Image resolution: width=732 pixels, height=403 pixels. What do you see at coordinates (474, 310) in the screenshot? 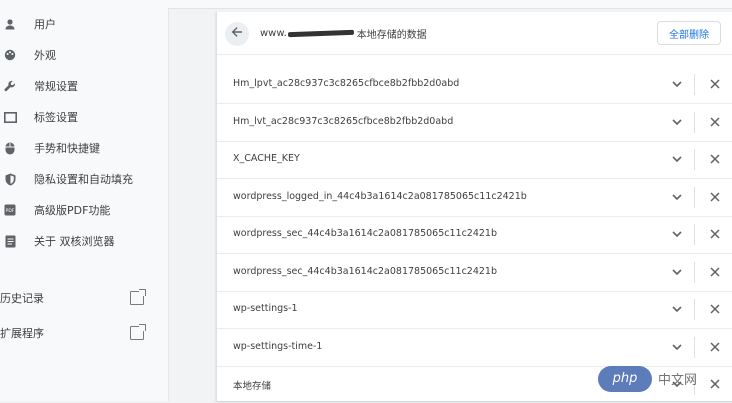
I see `cookie-row: wp-settings-1` at bounding box center [474, 310].